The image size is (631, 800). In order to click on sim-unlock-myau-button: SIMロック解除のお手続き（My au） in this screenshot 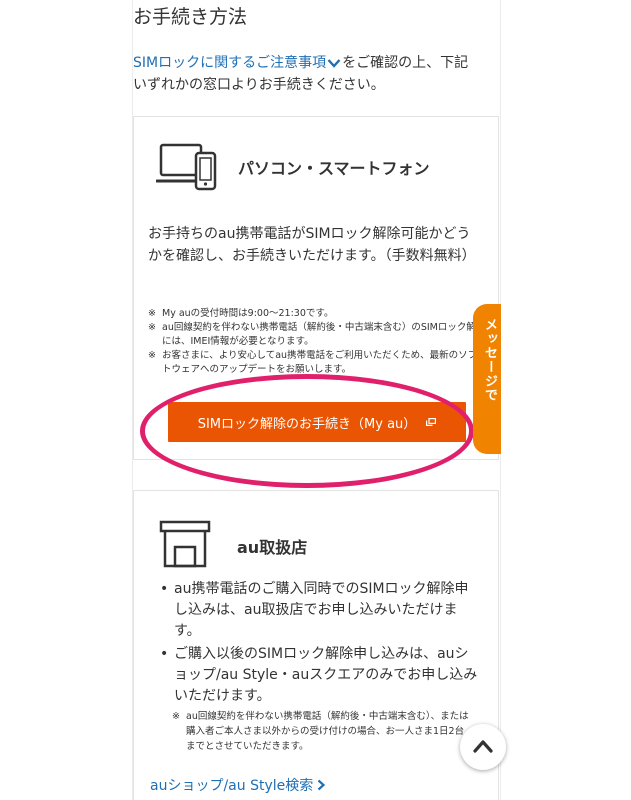, I will do `click(317, 422)`.